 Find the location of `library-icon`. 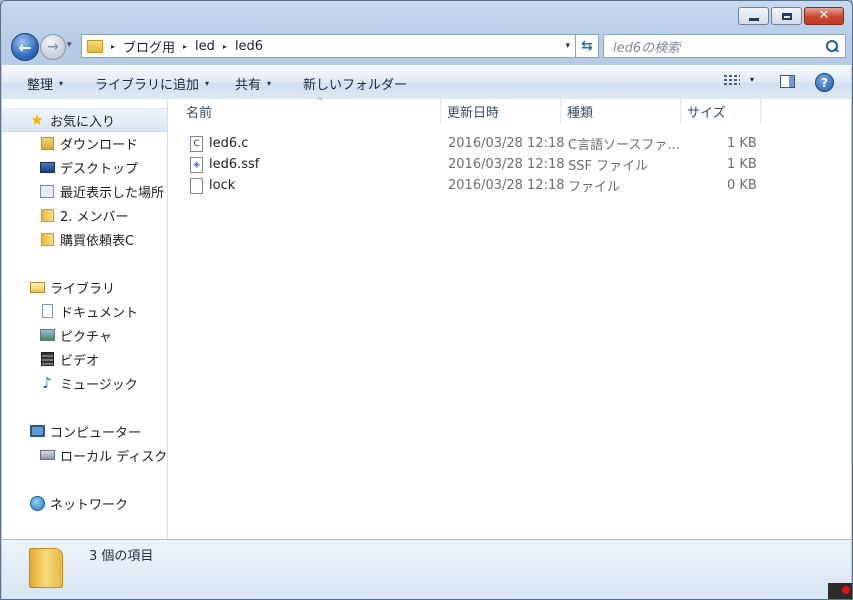

library-icon is located at coordinates (37, 287).